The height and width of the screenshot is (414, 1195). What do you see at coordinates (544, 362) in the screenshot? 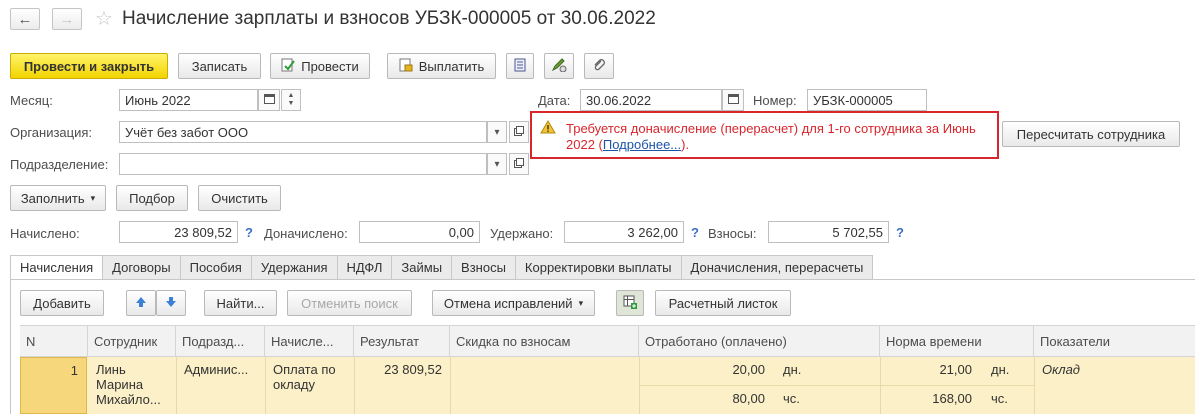
I see `discount-cell` at bounding box center [544, 362].